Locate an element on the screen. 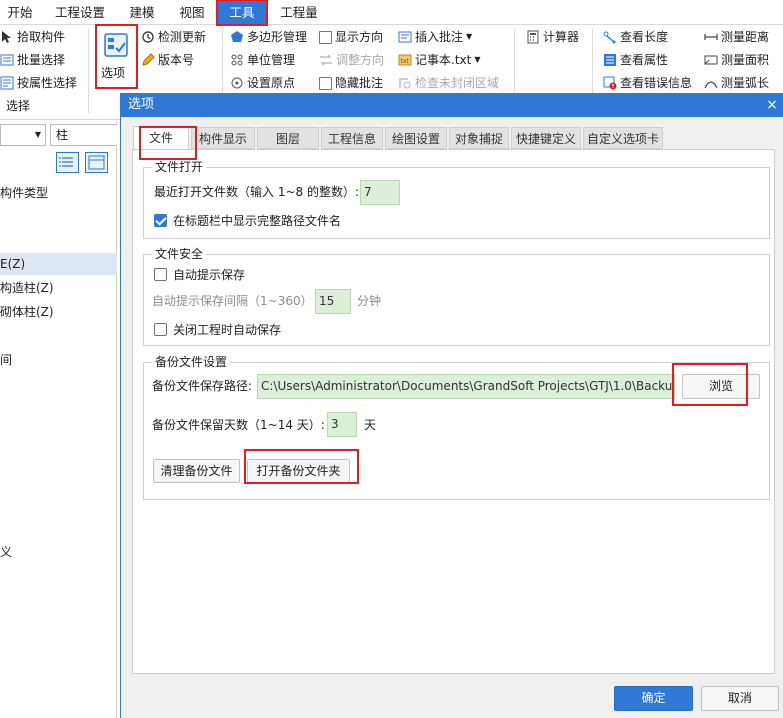  measure-distance-button: 测量距离 is located at coordinates (736, 37).